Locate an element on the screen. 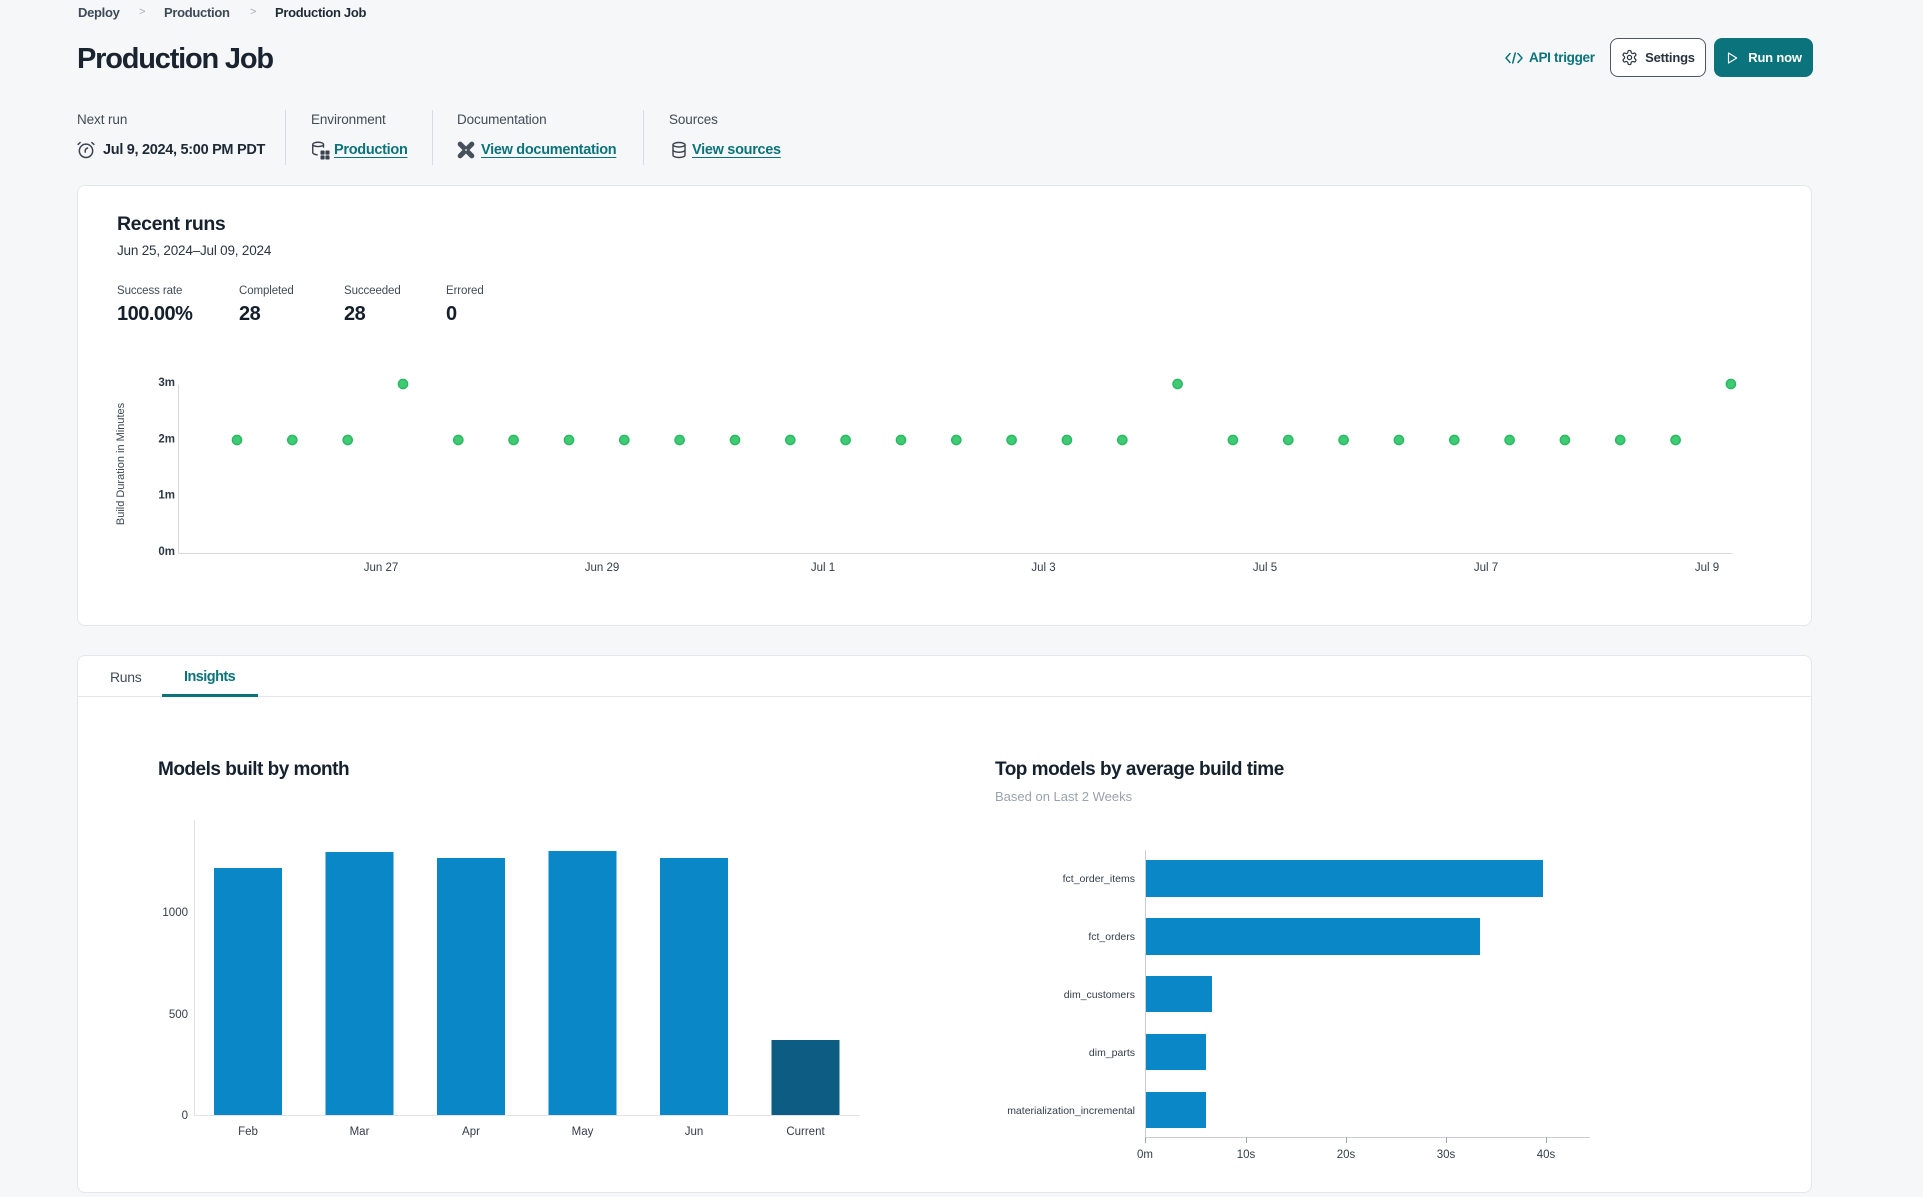  svg-text: Jul 9 is located at coordinates (1707, 568).